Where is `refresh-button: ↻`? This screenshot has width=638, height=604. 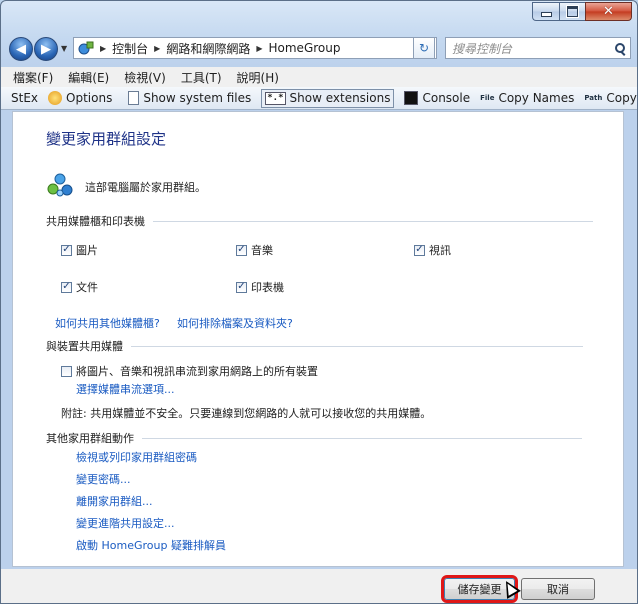 refresh-button: ↻ is located at coordinates (424, 48).